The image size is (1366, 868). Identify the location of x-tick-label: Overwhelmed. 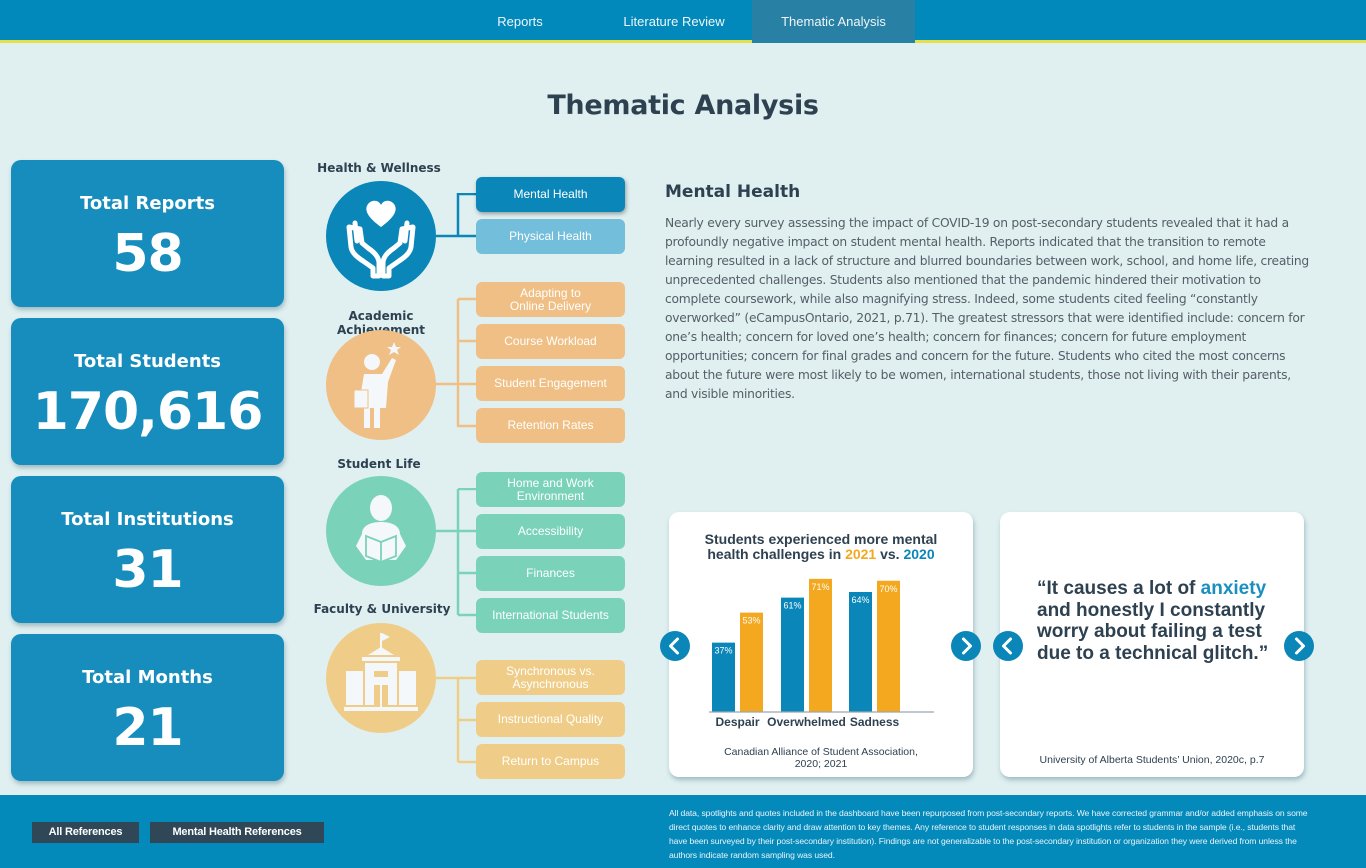
(806, 722).